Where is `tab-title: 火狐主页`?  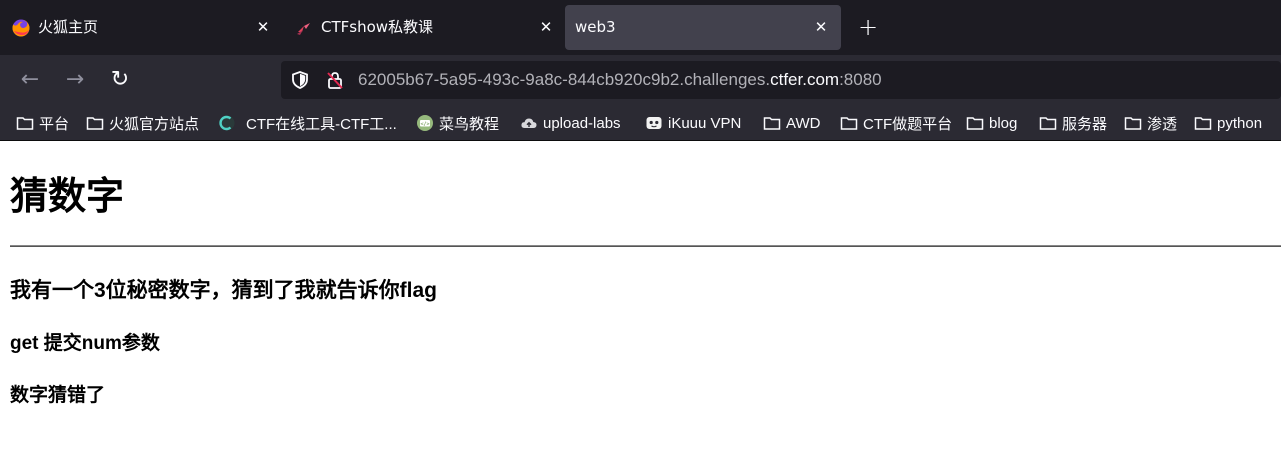 tab-title: 火狐主页 is located at coordinates (68, 27).